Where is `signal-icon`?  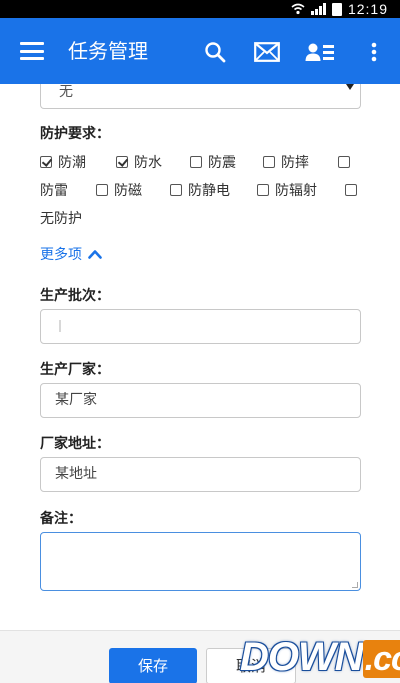 signal-icon is located at coordinates (318, 9).